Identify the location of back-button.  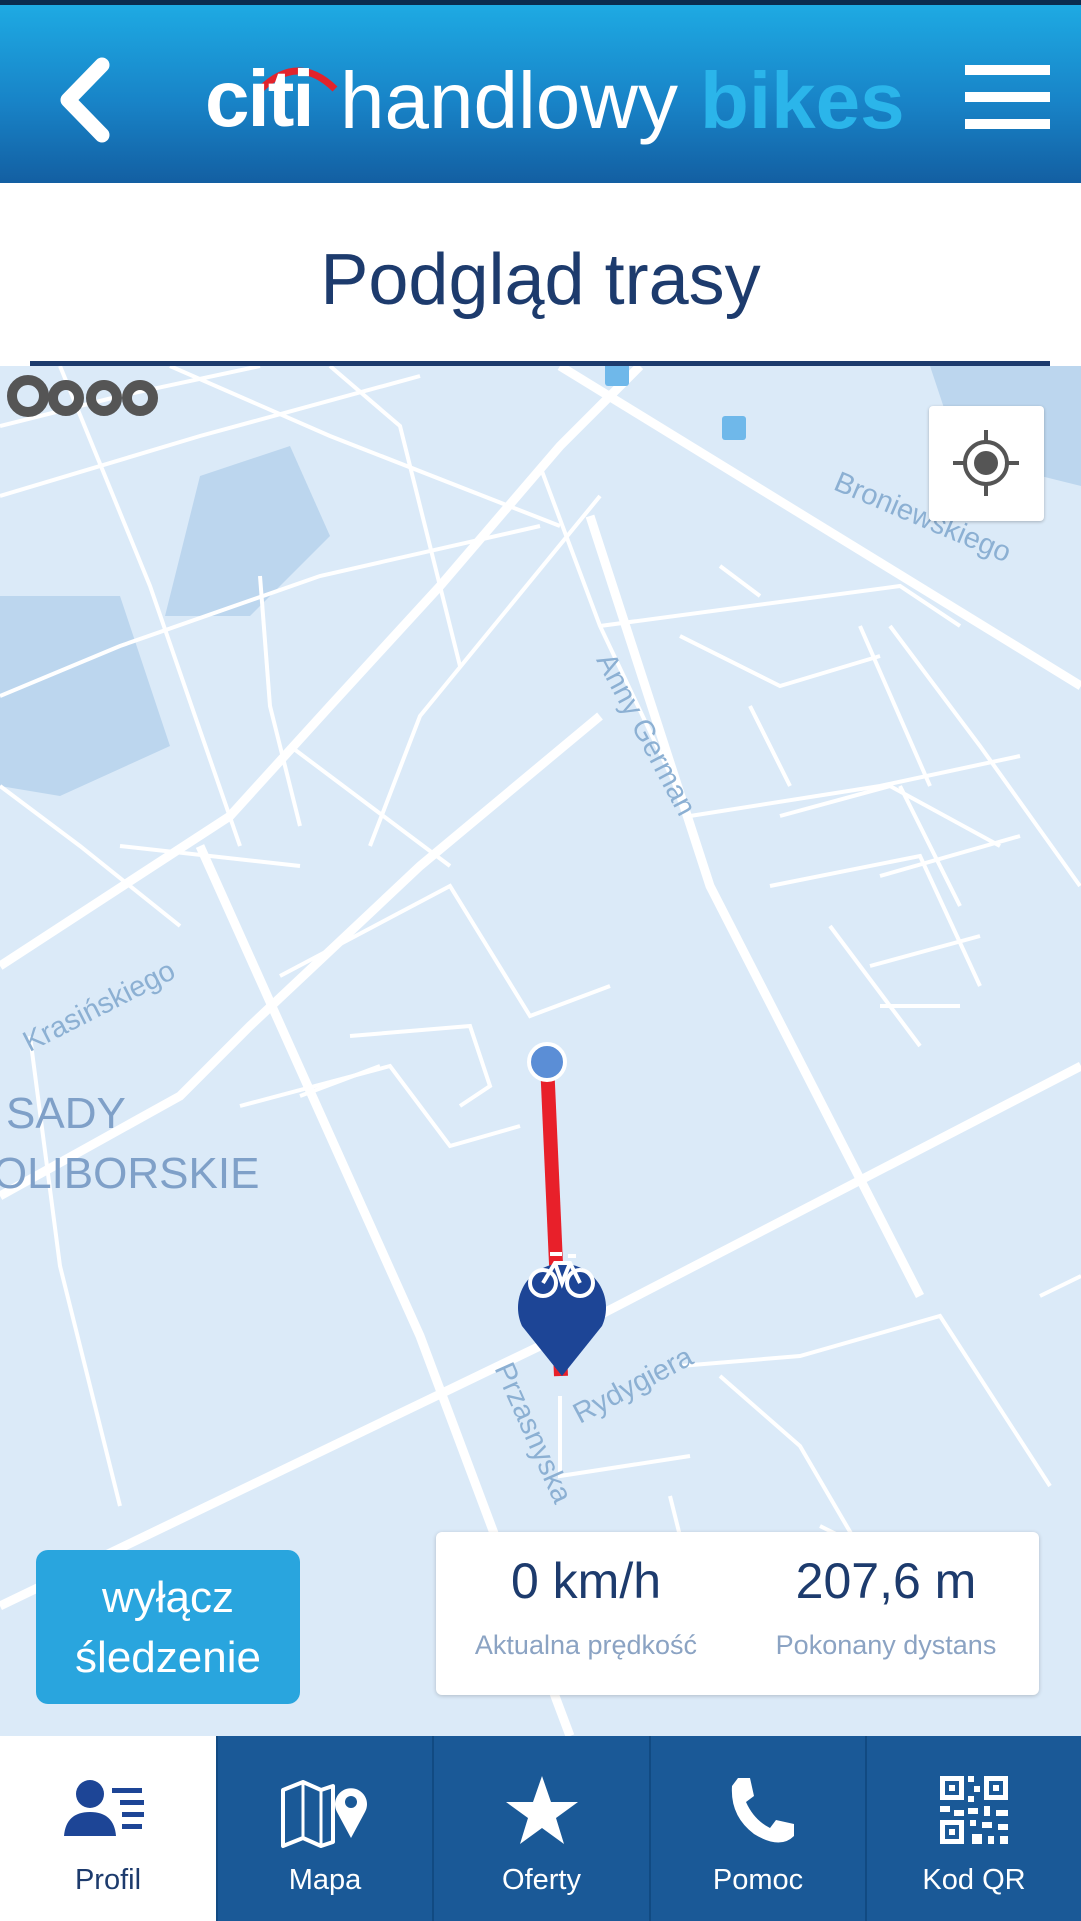
(85, 100).